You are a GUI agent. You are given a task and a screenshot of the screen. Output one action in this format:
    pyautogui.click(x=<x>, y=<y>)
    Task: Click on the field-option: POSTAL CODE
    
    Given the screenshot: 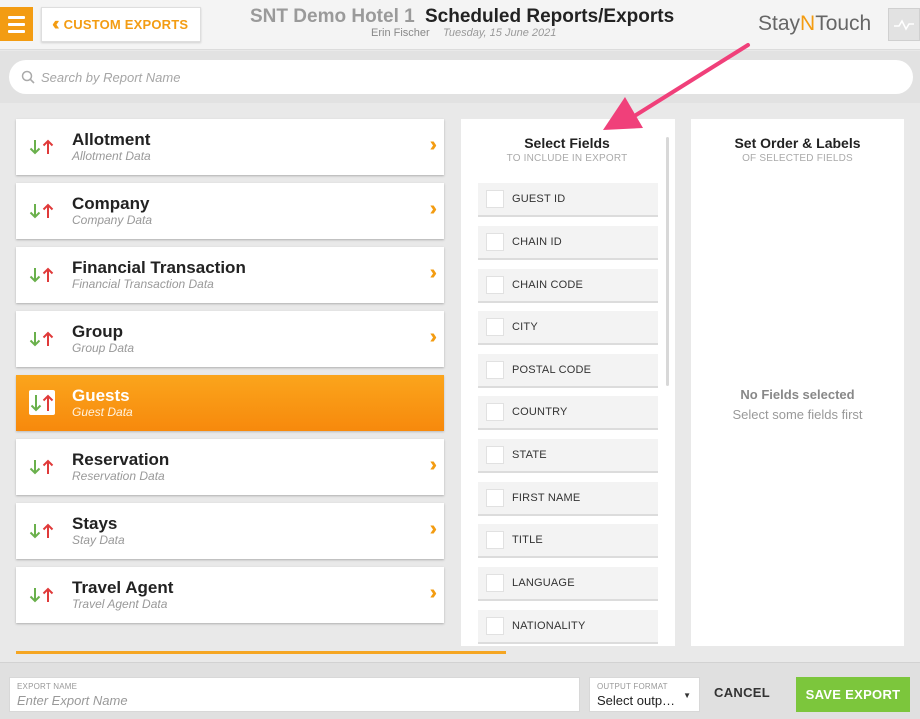 What is the action you would take?
    pyautogui.click(x=568, y=371)
    